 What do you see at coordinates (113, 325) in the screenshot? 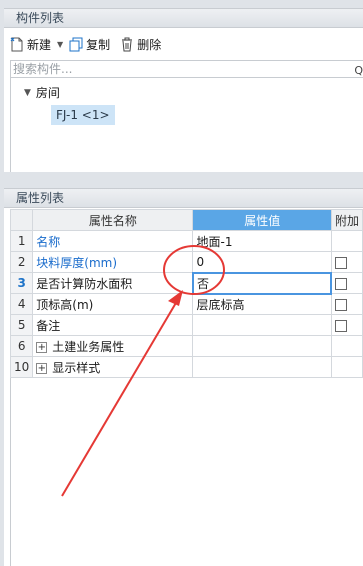
I see `property-name: 备注` at bounding box center [113, 325].